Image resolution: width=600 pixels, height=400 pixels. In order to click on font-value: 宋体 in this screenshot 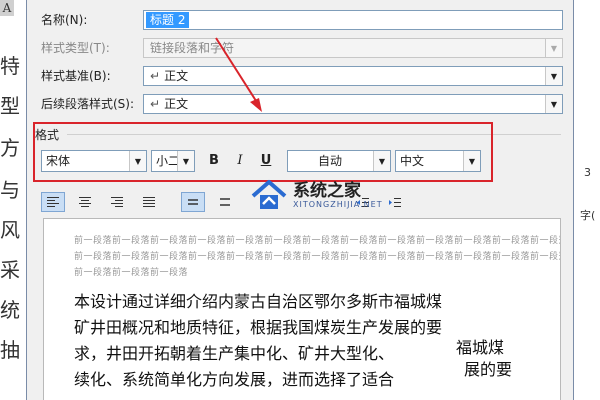, I will do `click(58, 161)`.